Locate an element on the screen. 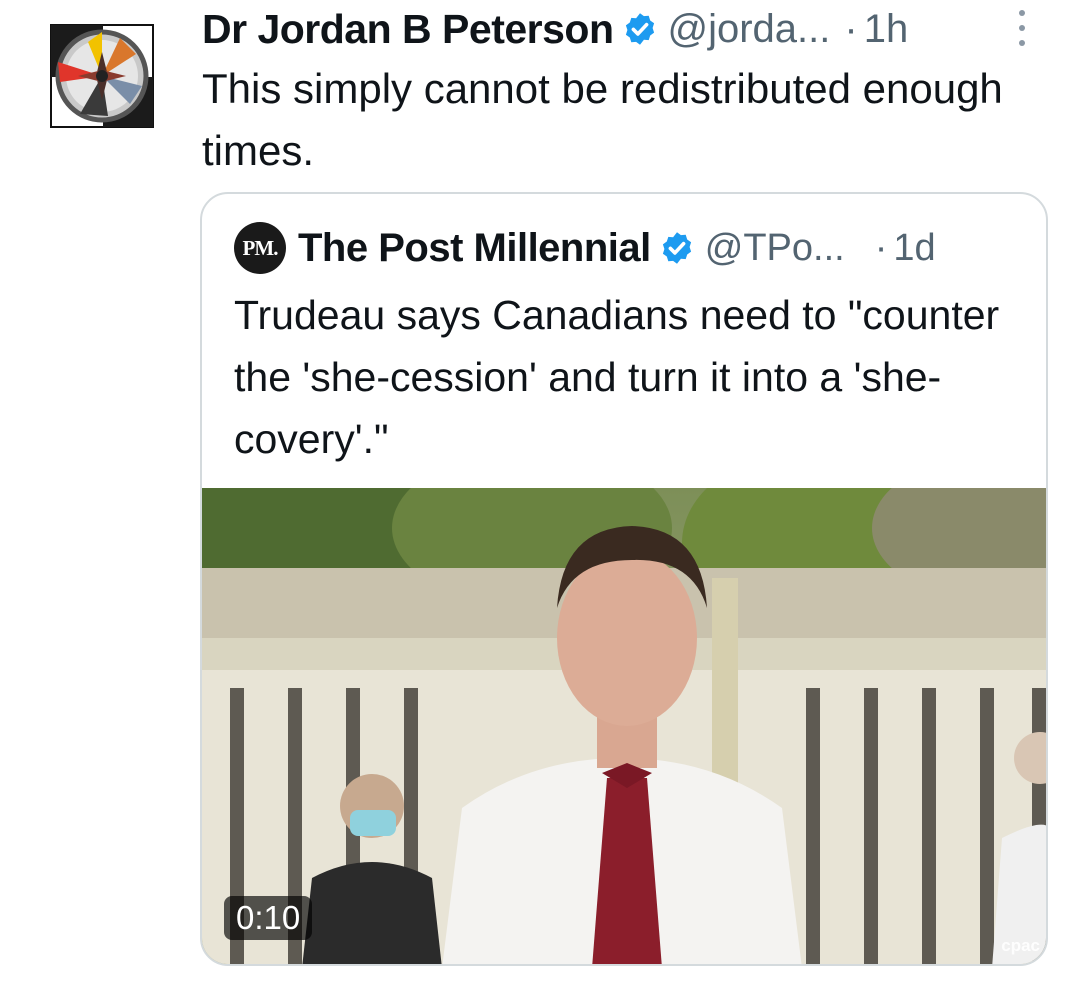  author-name: Dr Jordan B Peterson is located at coordinates (408, 29).